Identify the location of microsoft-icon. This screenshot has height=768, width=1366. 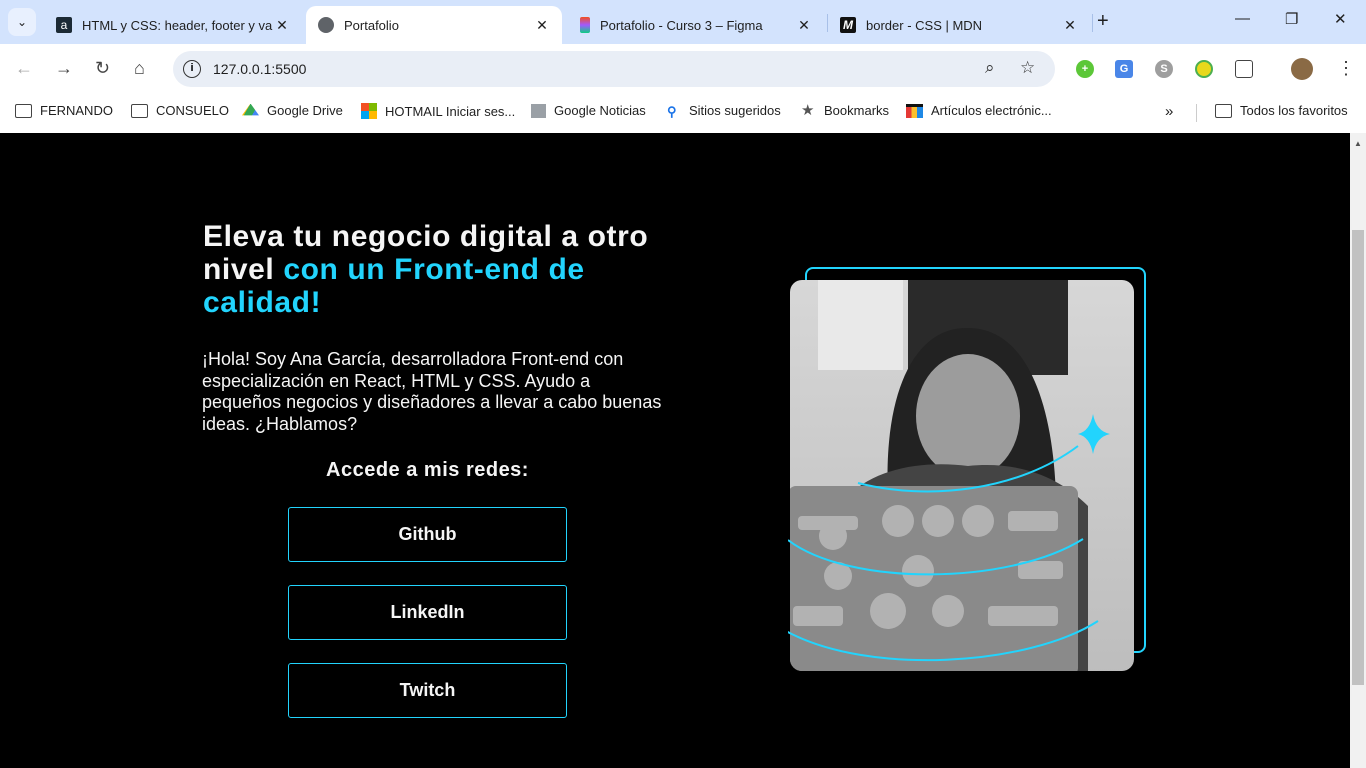
(369, 111).